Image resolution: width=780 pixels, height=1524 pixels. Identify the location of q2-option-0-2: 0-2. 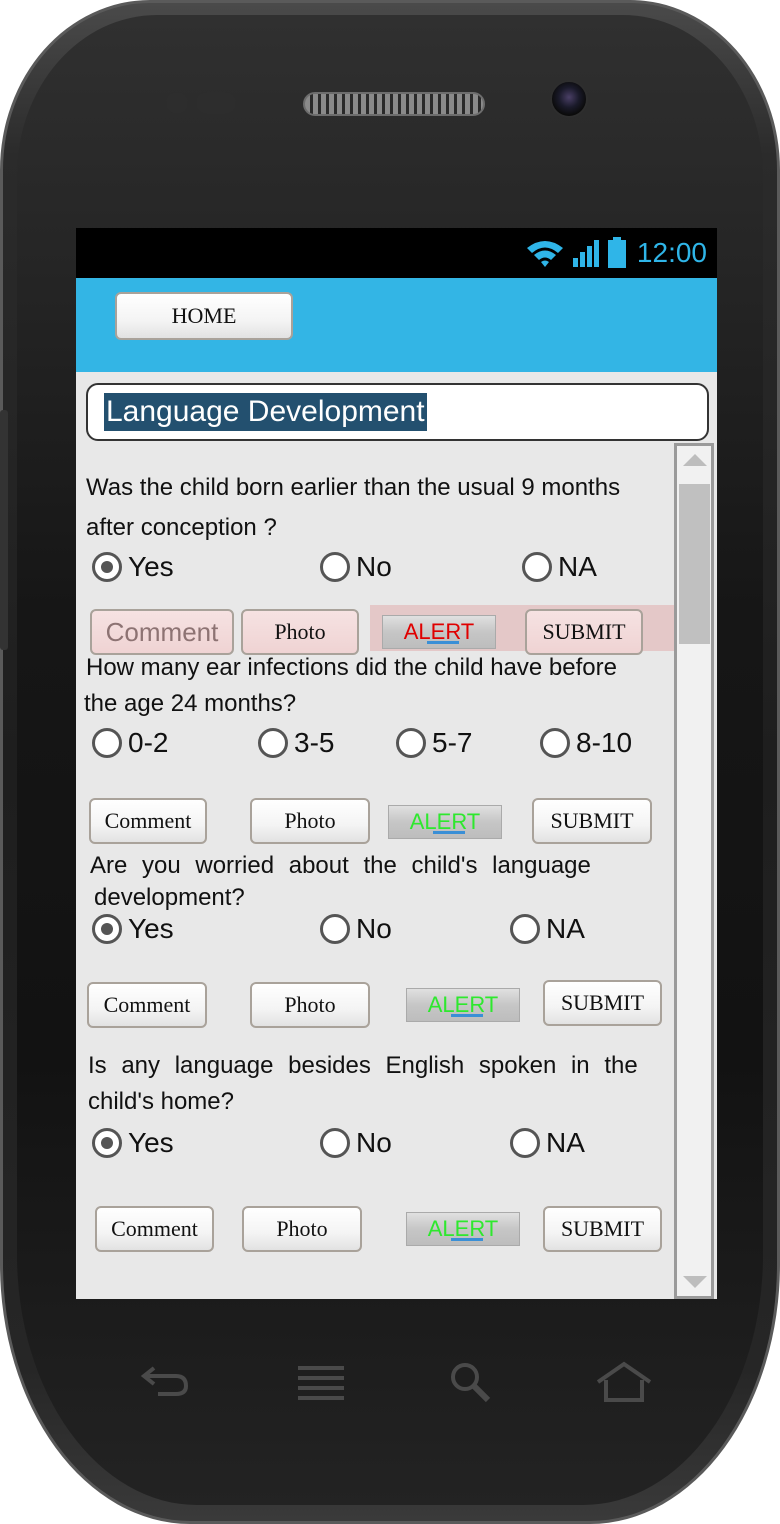
(130, 743).